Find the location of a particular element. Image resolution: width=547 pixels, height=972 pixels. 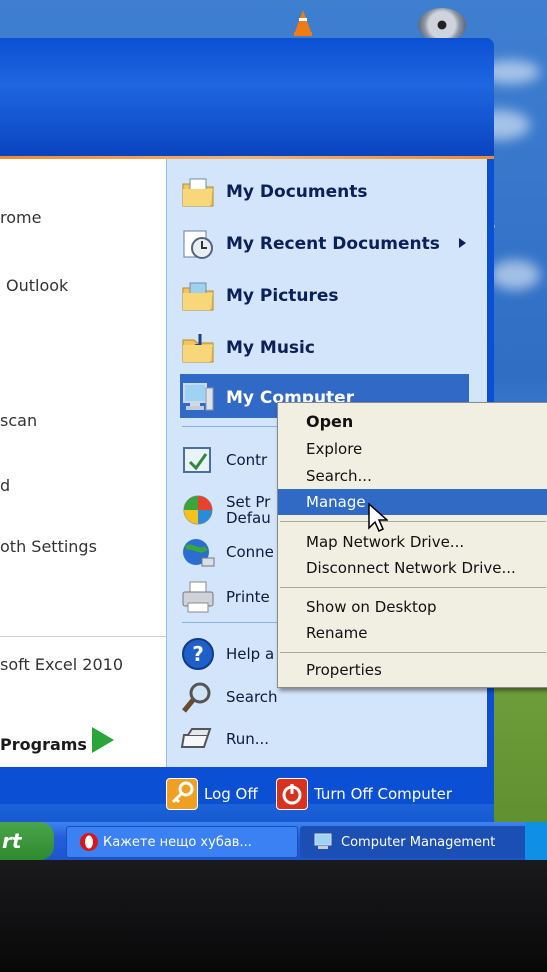

ctx-rename: Rename is located at coordinates (412, 633).